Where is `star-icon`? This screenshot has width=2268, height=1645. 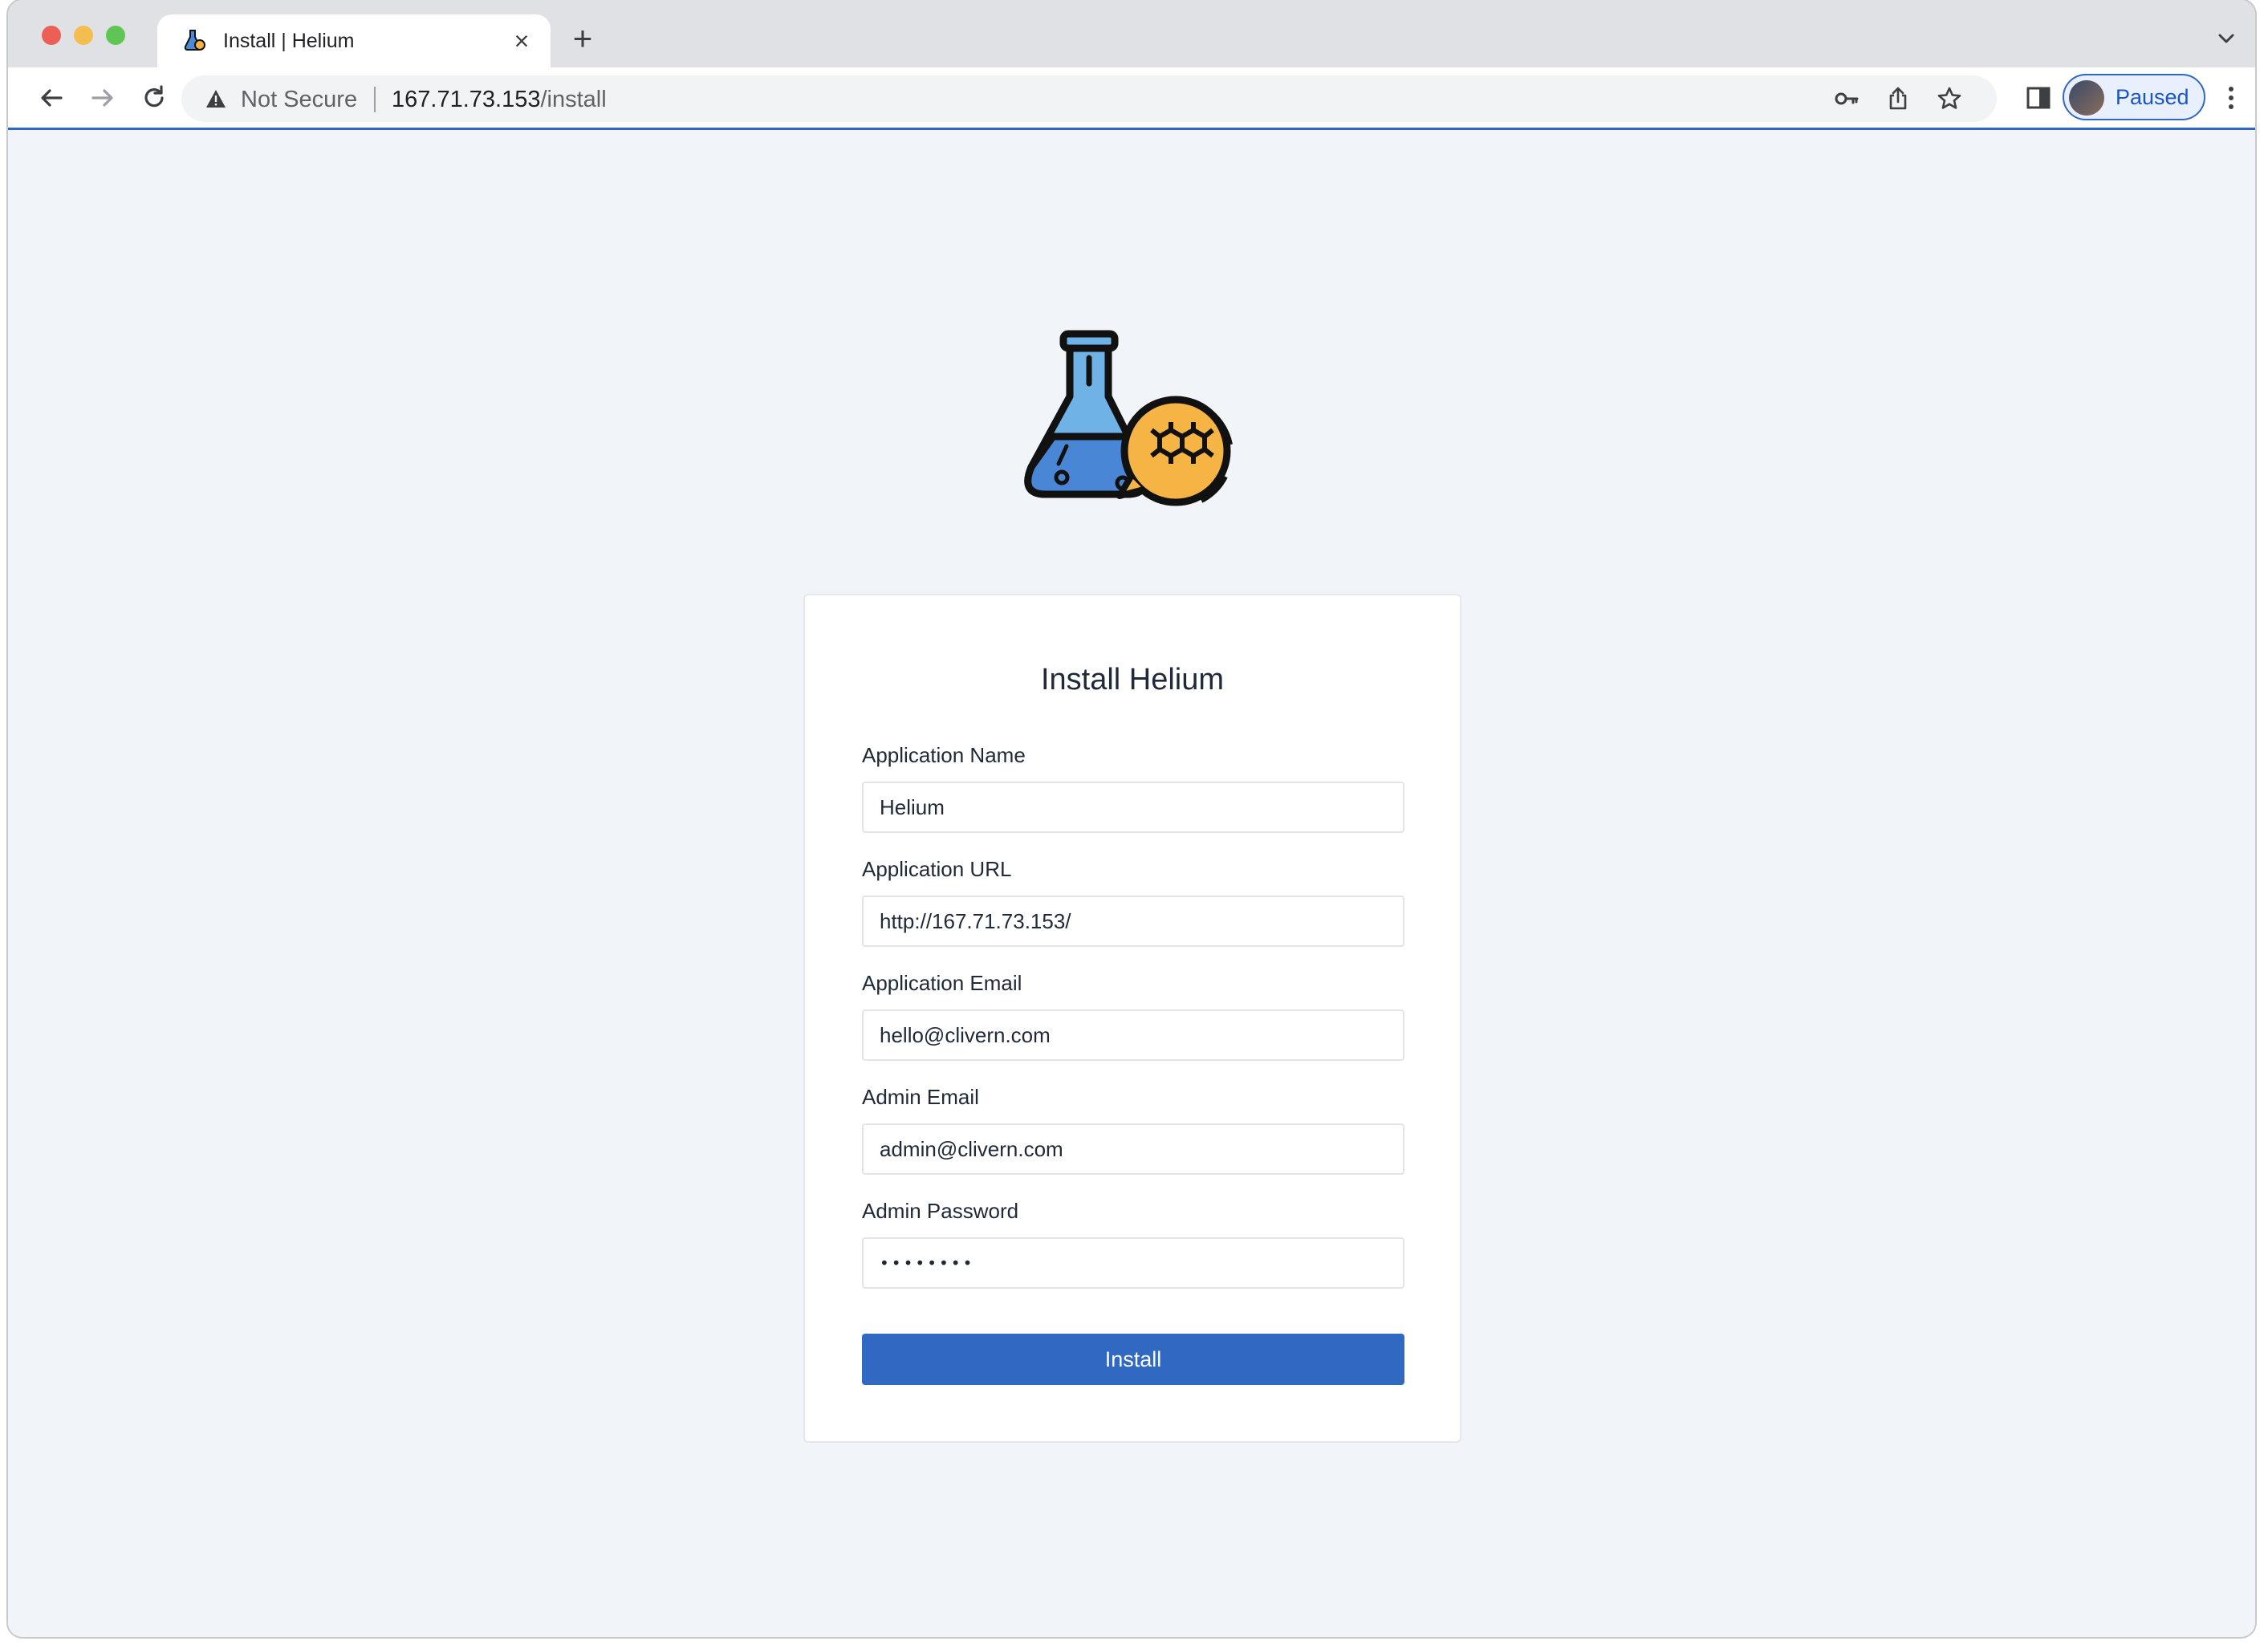
star-icon is located at coordinates (1950, 98).